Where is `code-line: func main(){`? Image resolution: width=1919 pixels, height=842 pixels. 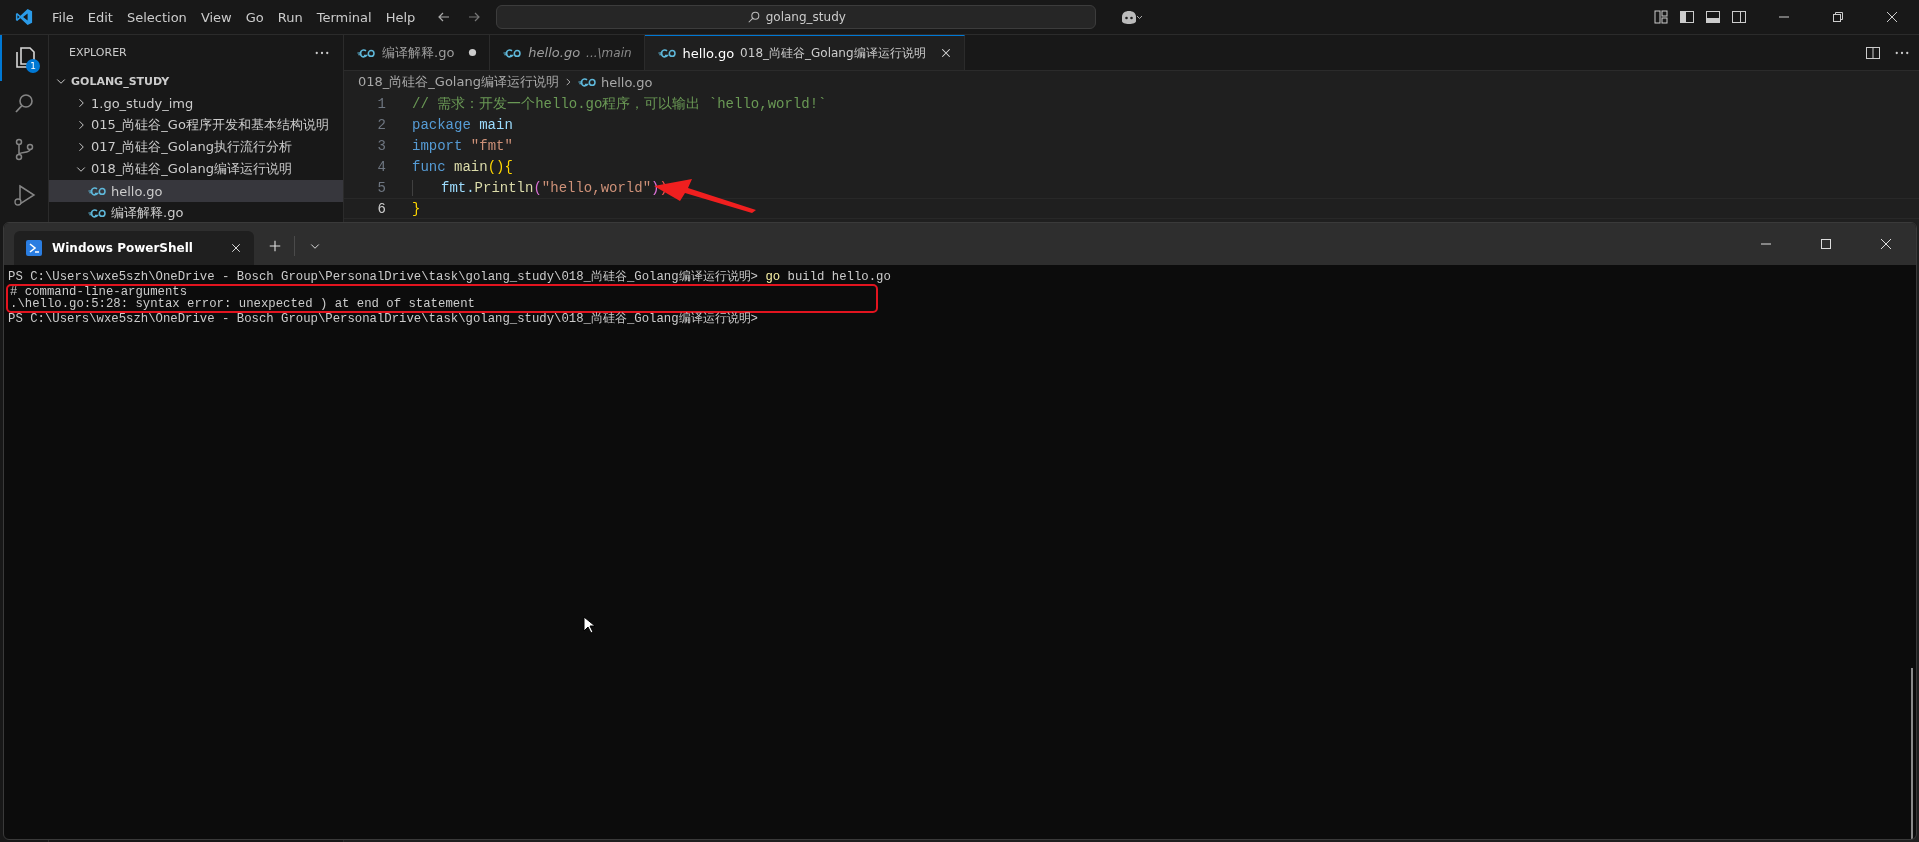
code-line: func main(){ is located at coordinates (462, 166).